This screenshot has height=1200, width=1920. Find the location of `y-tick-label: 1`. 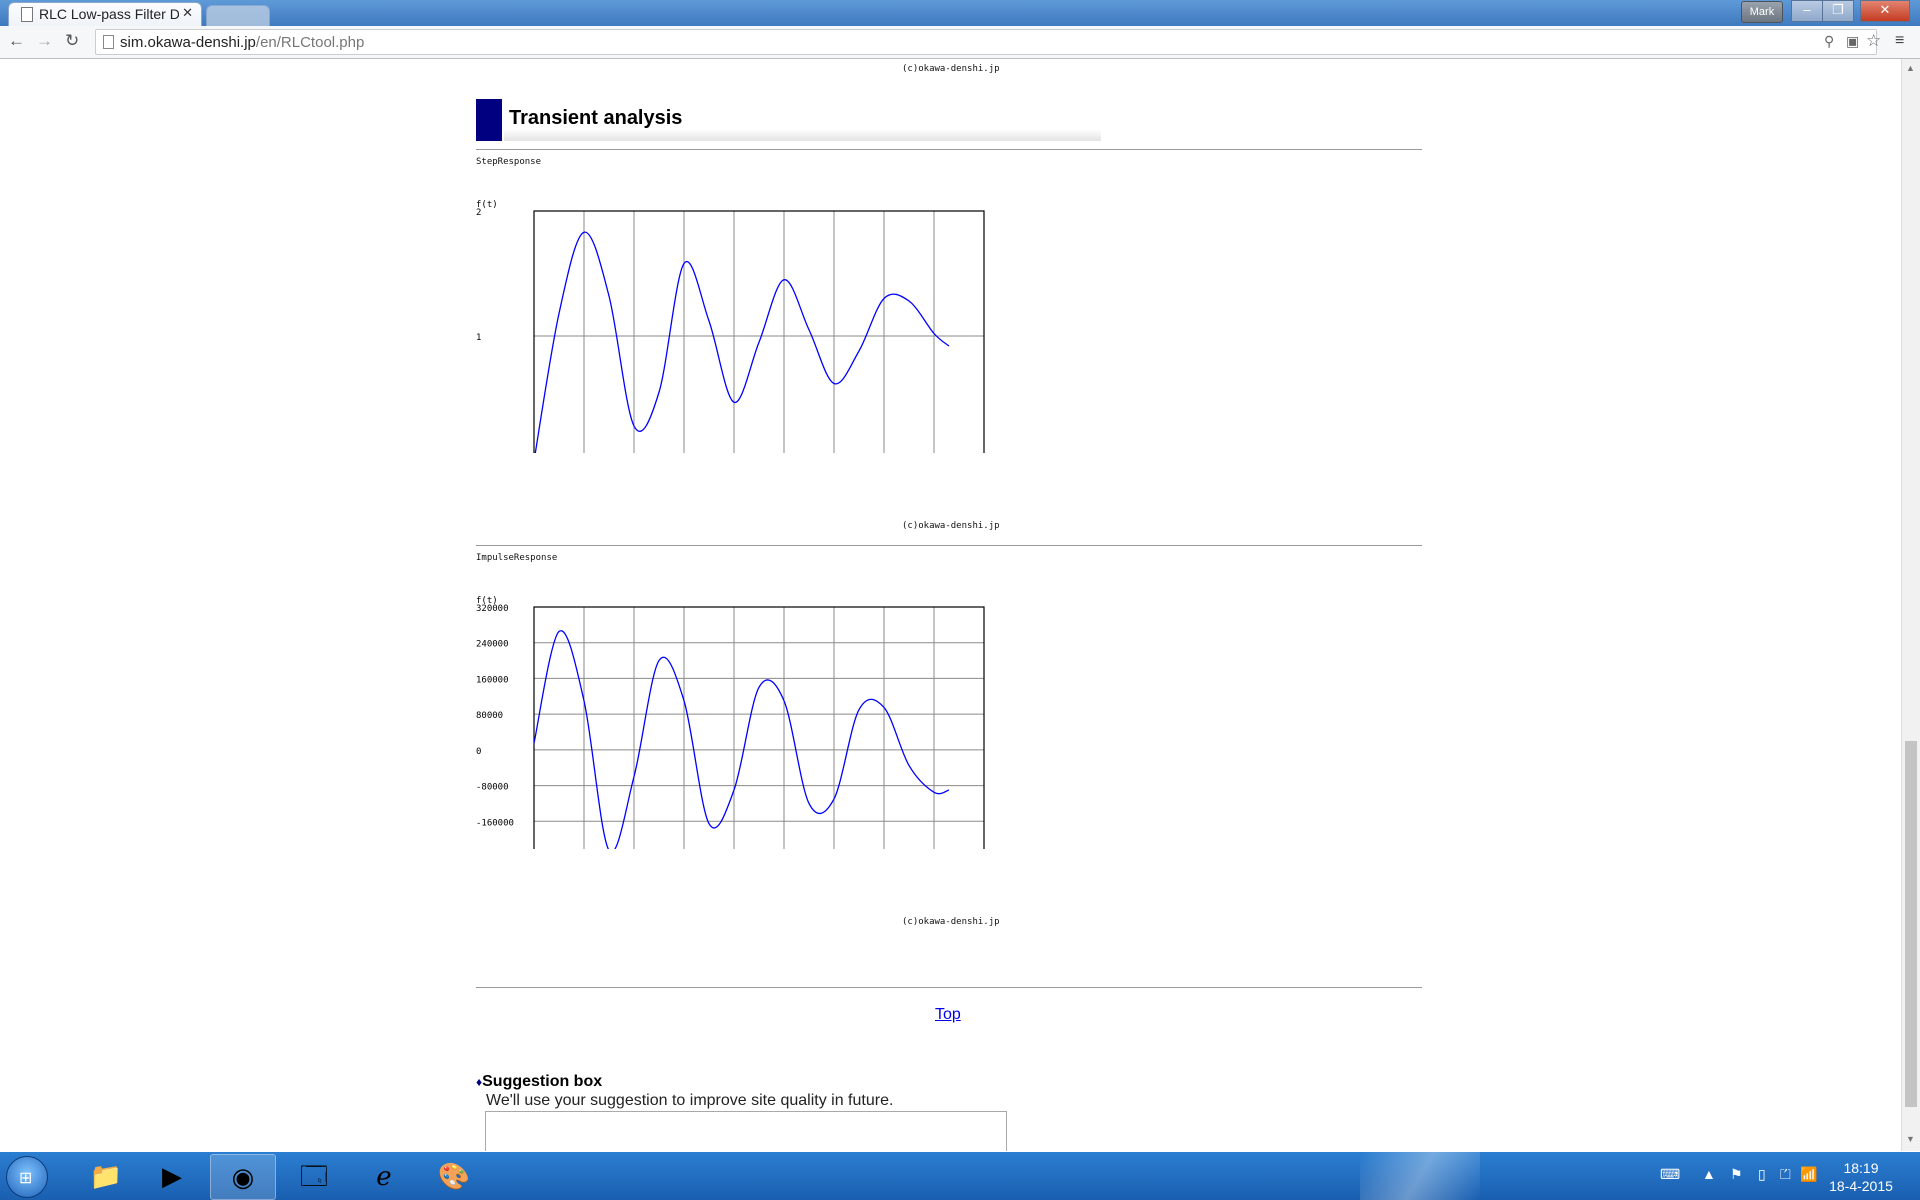

y-tick-label: 1 is located at coordinates (478, 338).